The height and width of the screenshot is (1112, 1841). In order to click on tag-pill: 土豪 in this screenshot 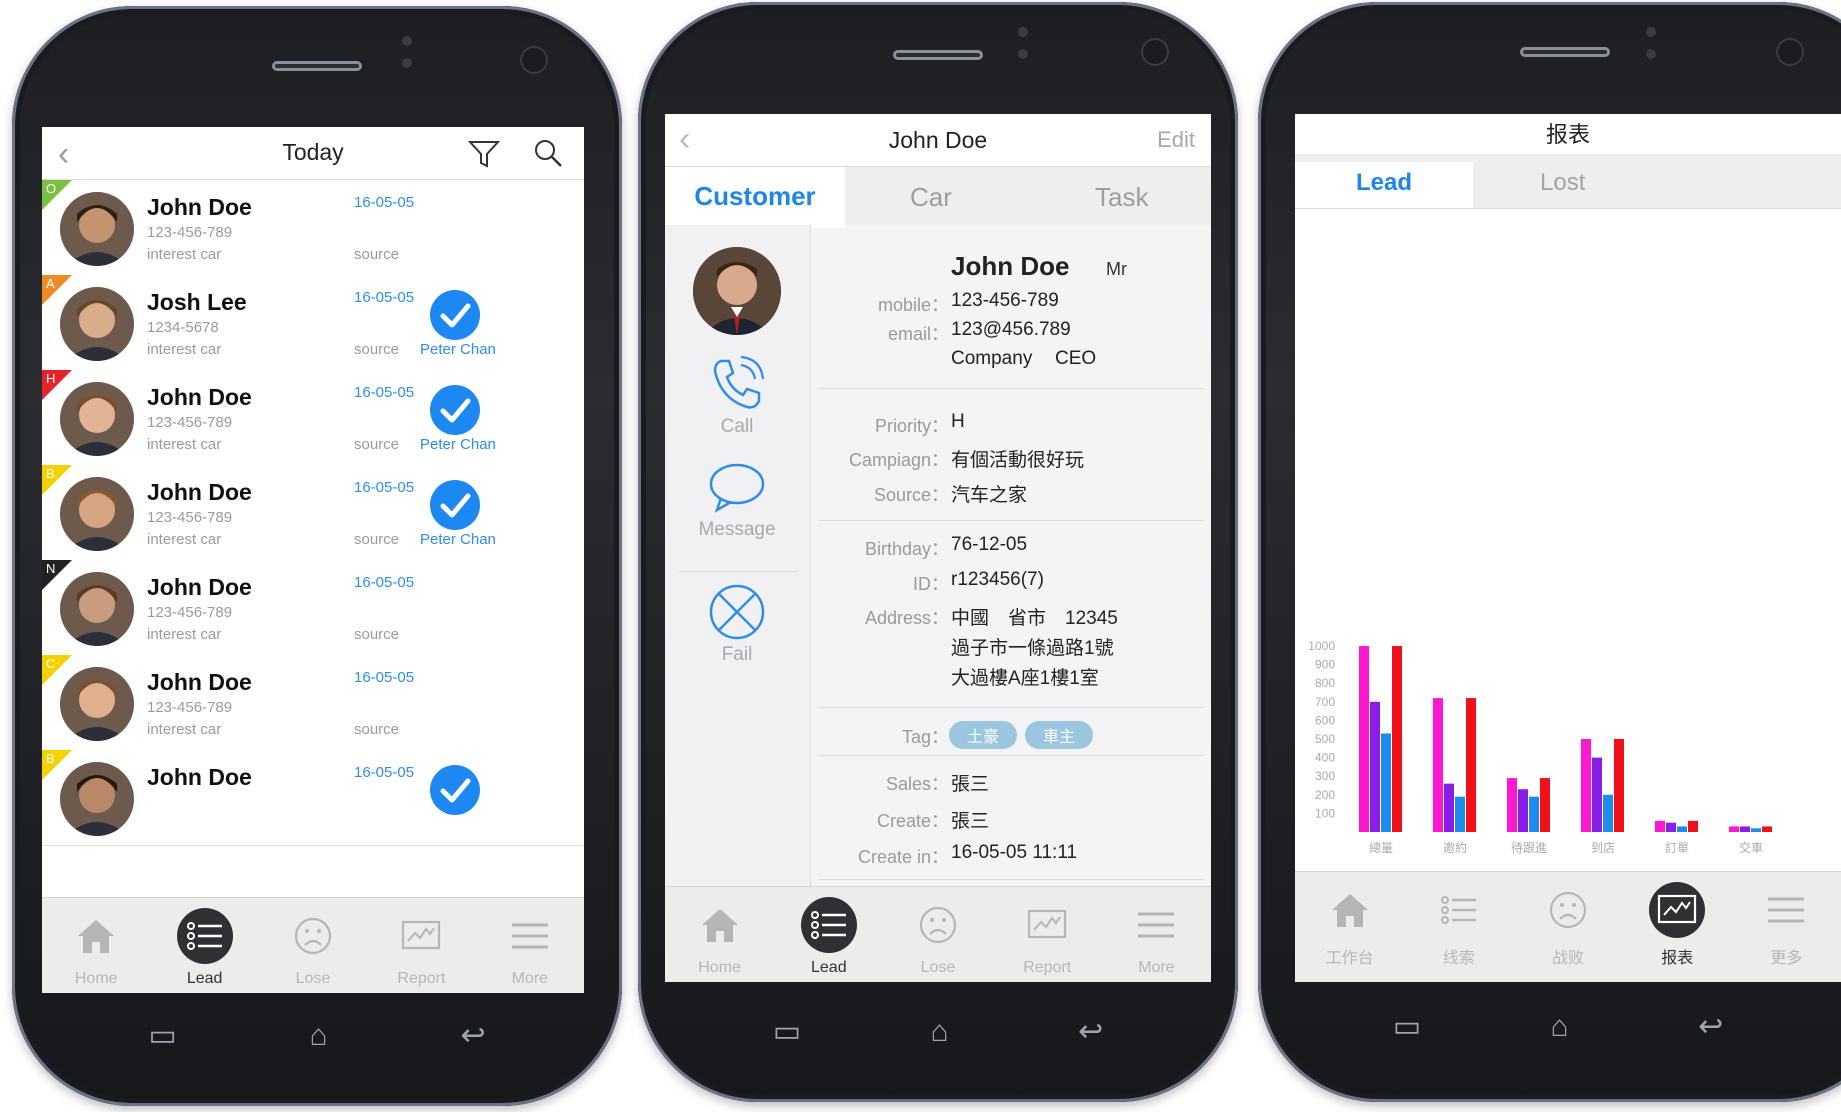, I will do `click(983, 735)`.